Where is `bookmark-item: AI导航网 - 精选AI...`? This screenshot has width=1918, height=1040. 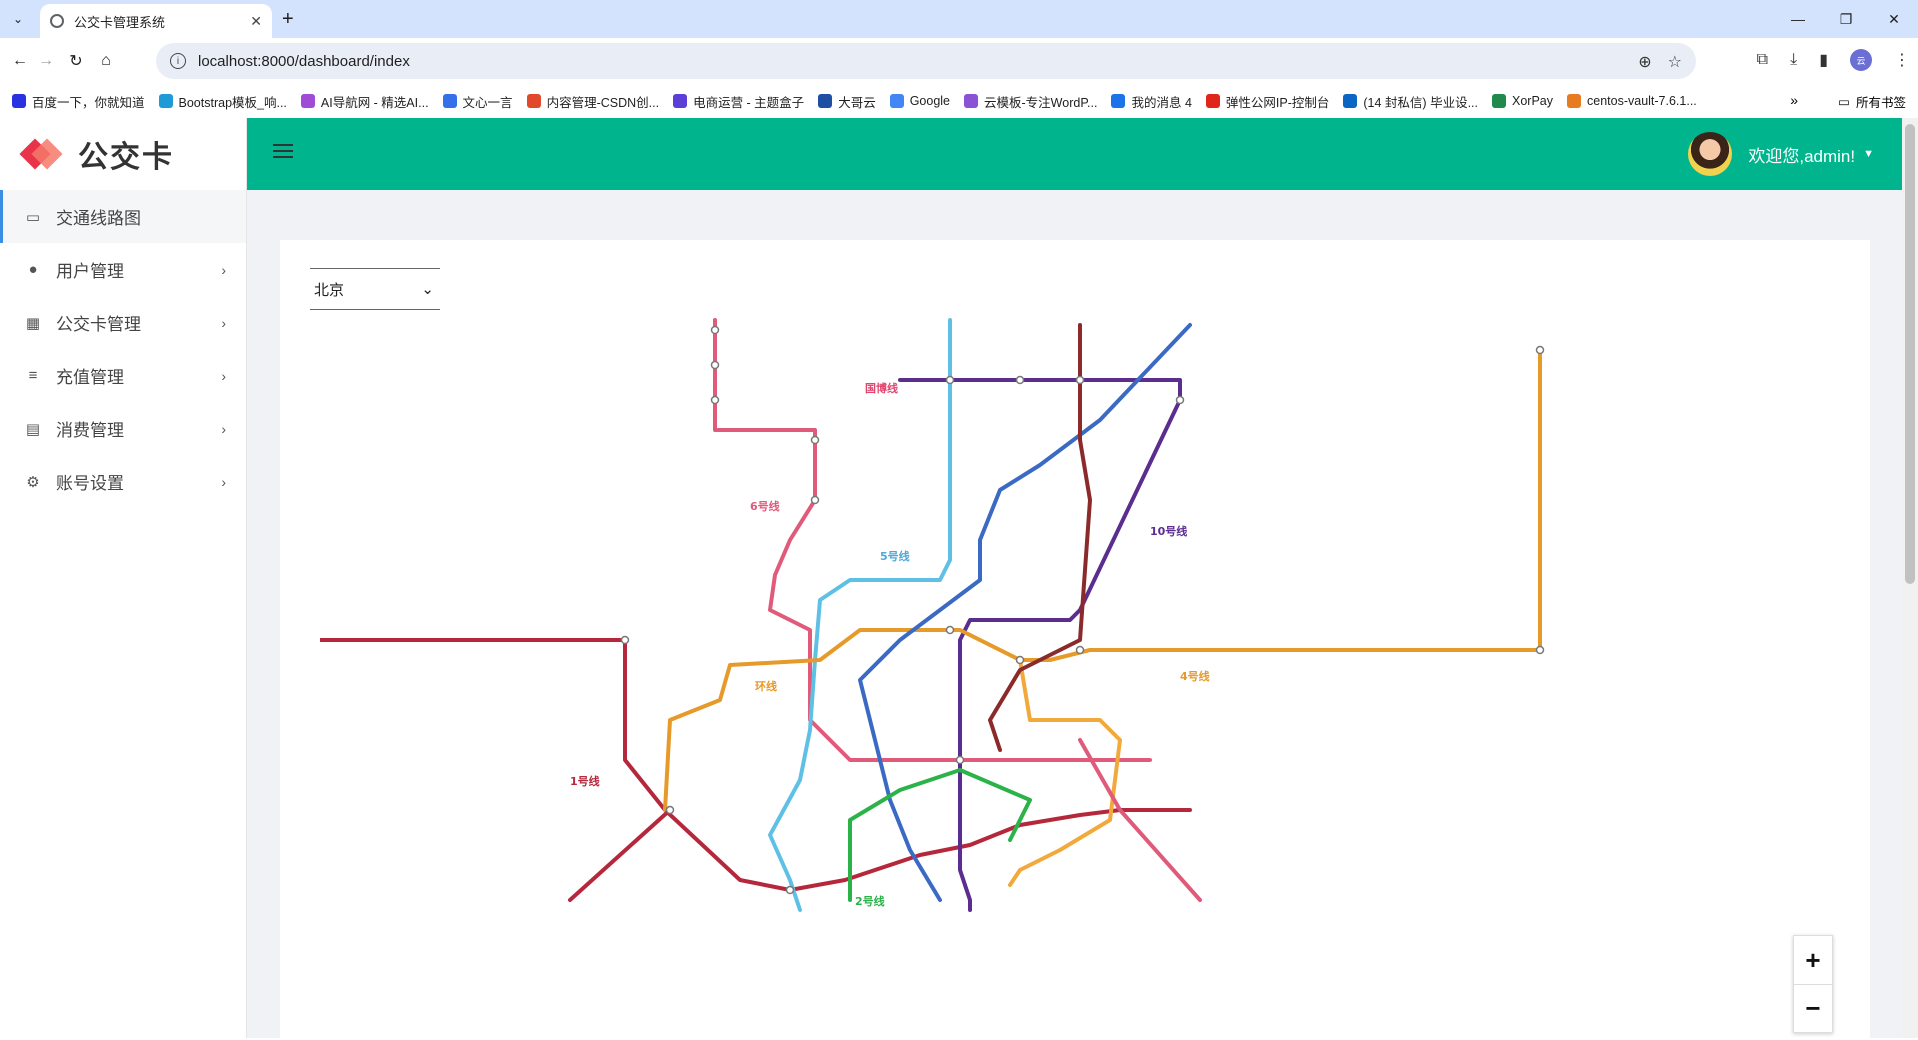
bookmark-item: AI导航网 - 精选AI... is located at coordinates (364, 101).